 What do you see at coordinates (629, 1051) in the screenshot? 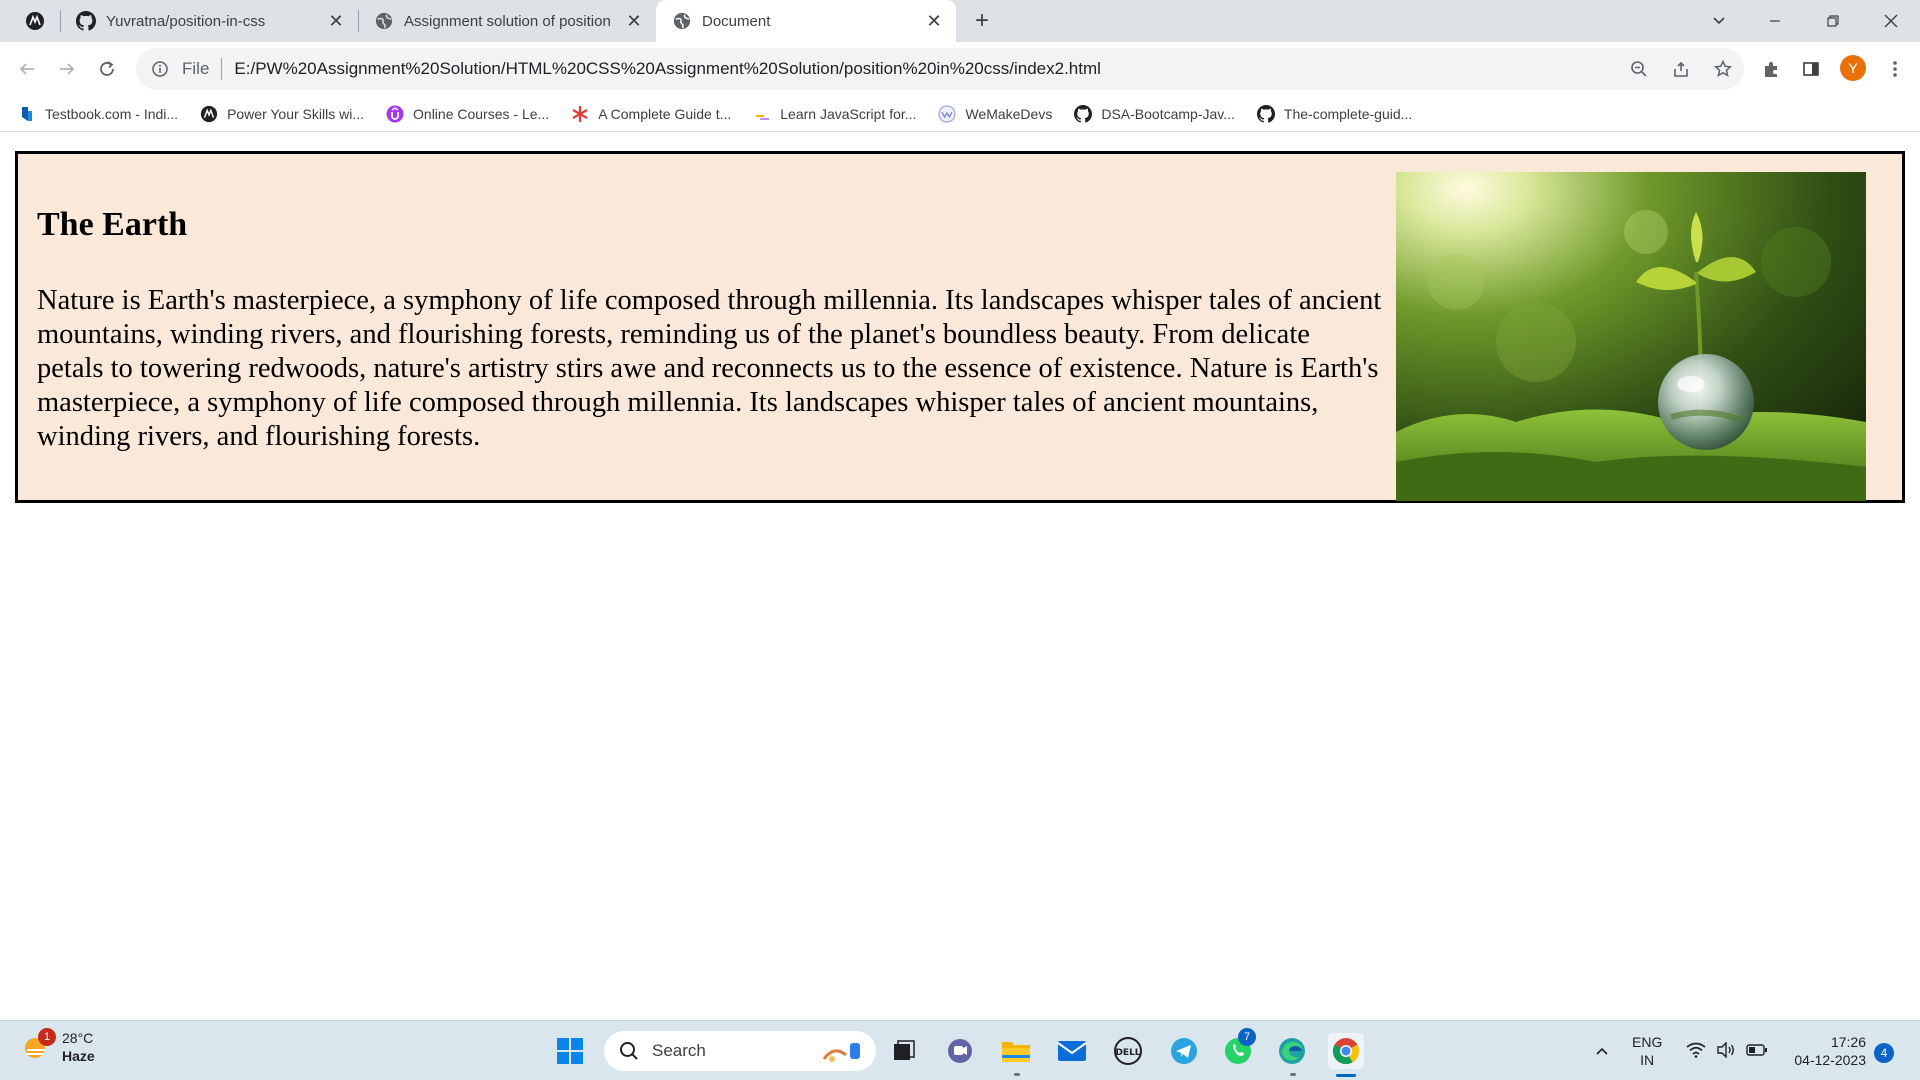
I see `search-icon` at bounding box center [629, 1051].